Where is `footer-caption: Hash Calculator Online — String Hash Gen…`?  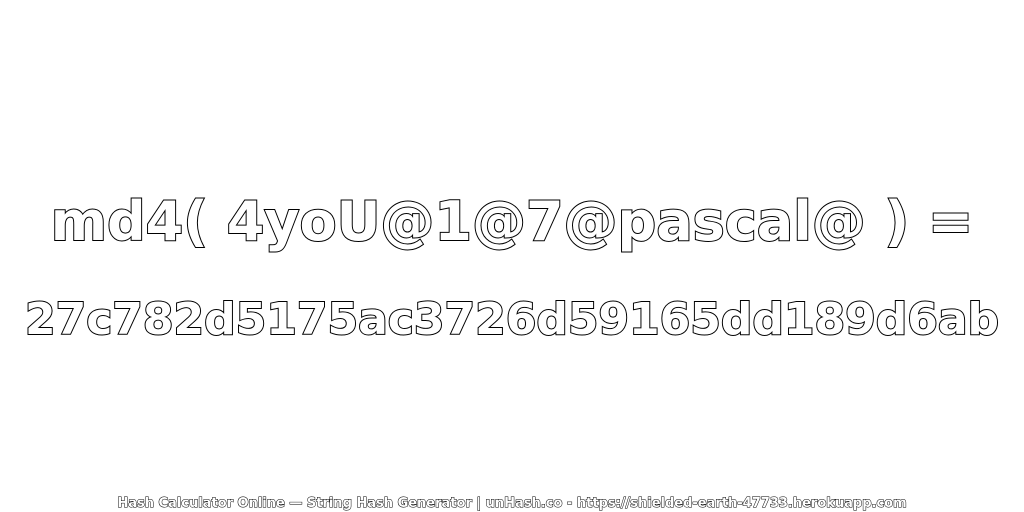
footer-caption: Hash Calculator Online — String Hash Gen… is located at coordinates (512, 504).